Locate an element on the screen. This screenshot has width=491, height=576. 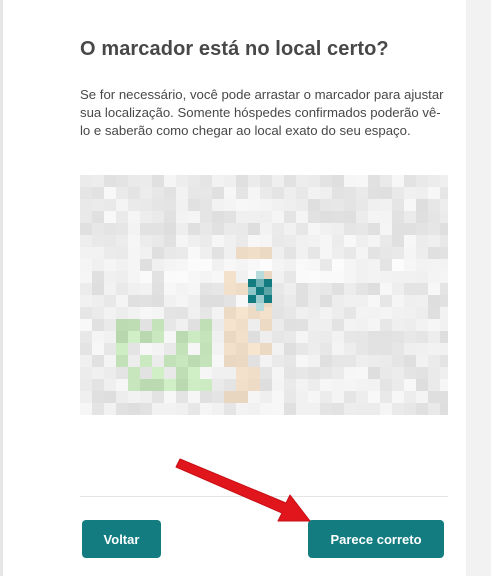
looks-correct-button: Parece correto is located at coordinates (376, 539).